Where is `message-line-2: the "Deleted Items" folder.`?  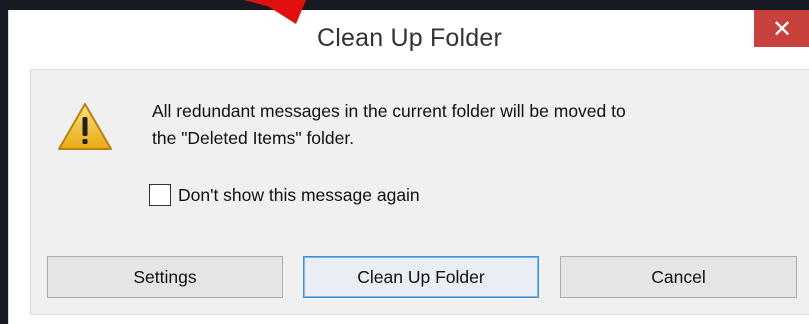 message-line-2: the "Deleted Items" folder. is located at coordinates (253, 138).